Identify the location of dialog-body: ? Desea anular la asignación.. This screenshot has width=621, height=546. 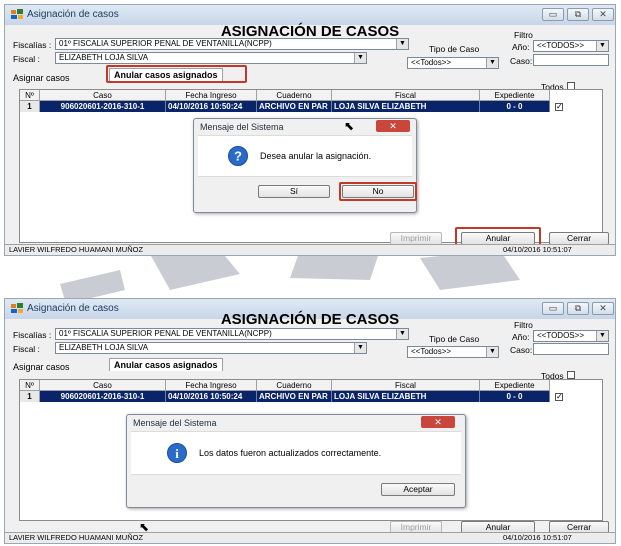
(305, 156).